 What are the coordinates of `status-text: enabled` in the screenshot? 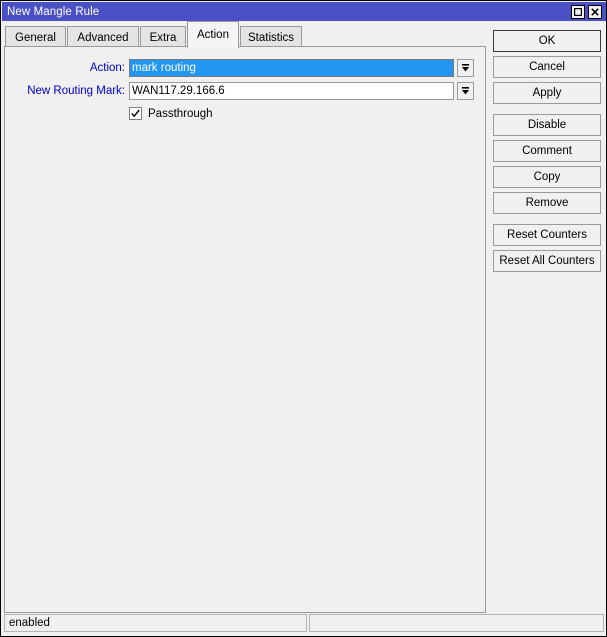 It's located at (155, 623).